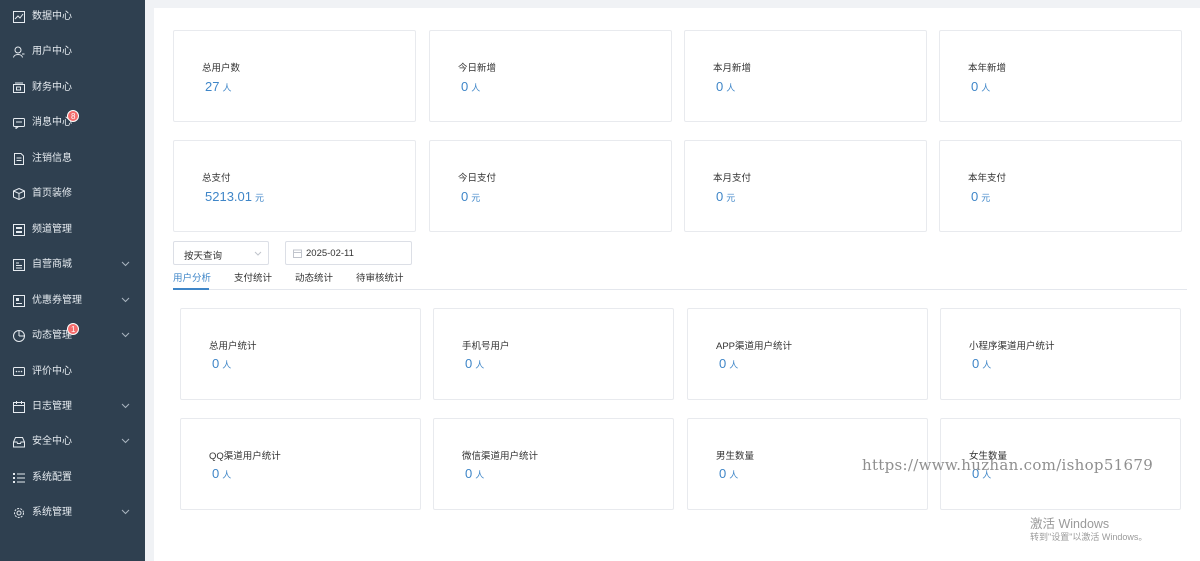  What do you see at coordinates (680, 289) in the screenshot?
I see `tabs-divider` at bounding box center [680, 289].